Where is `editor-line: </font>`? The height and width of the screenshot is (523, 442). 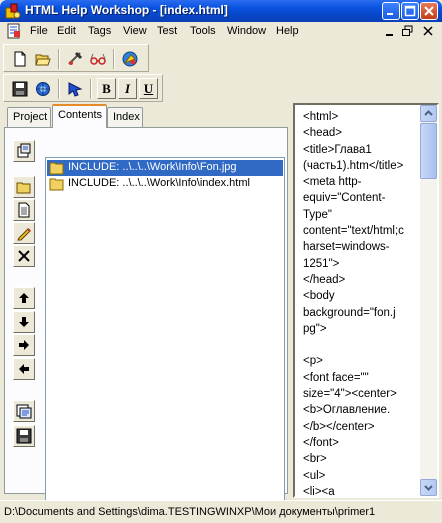 editor-line: </font> is located at coordinates (321, 442).